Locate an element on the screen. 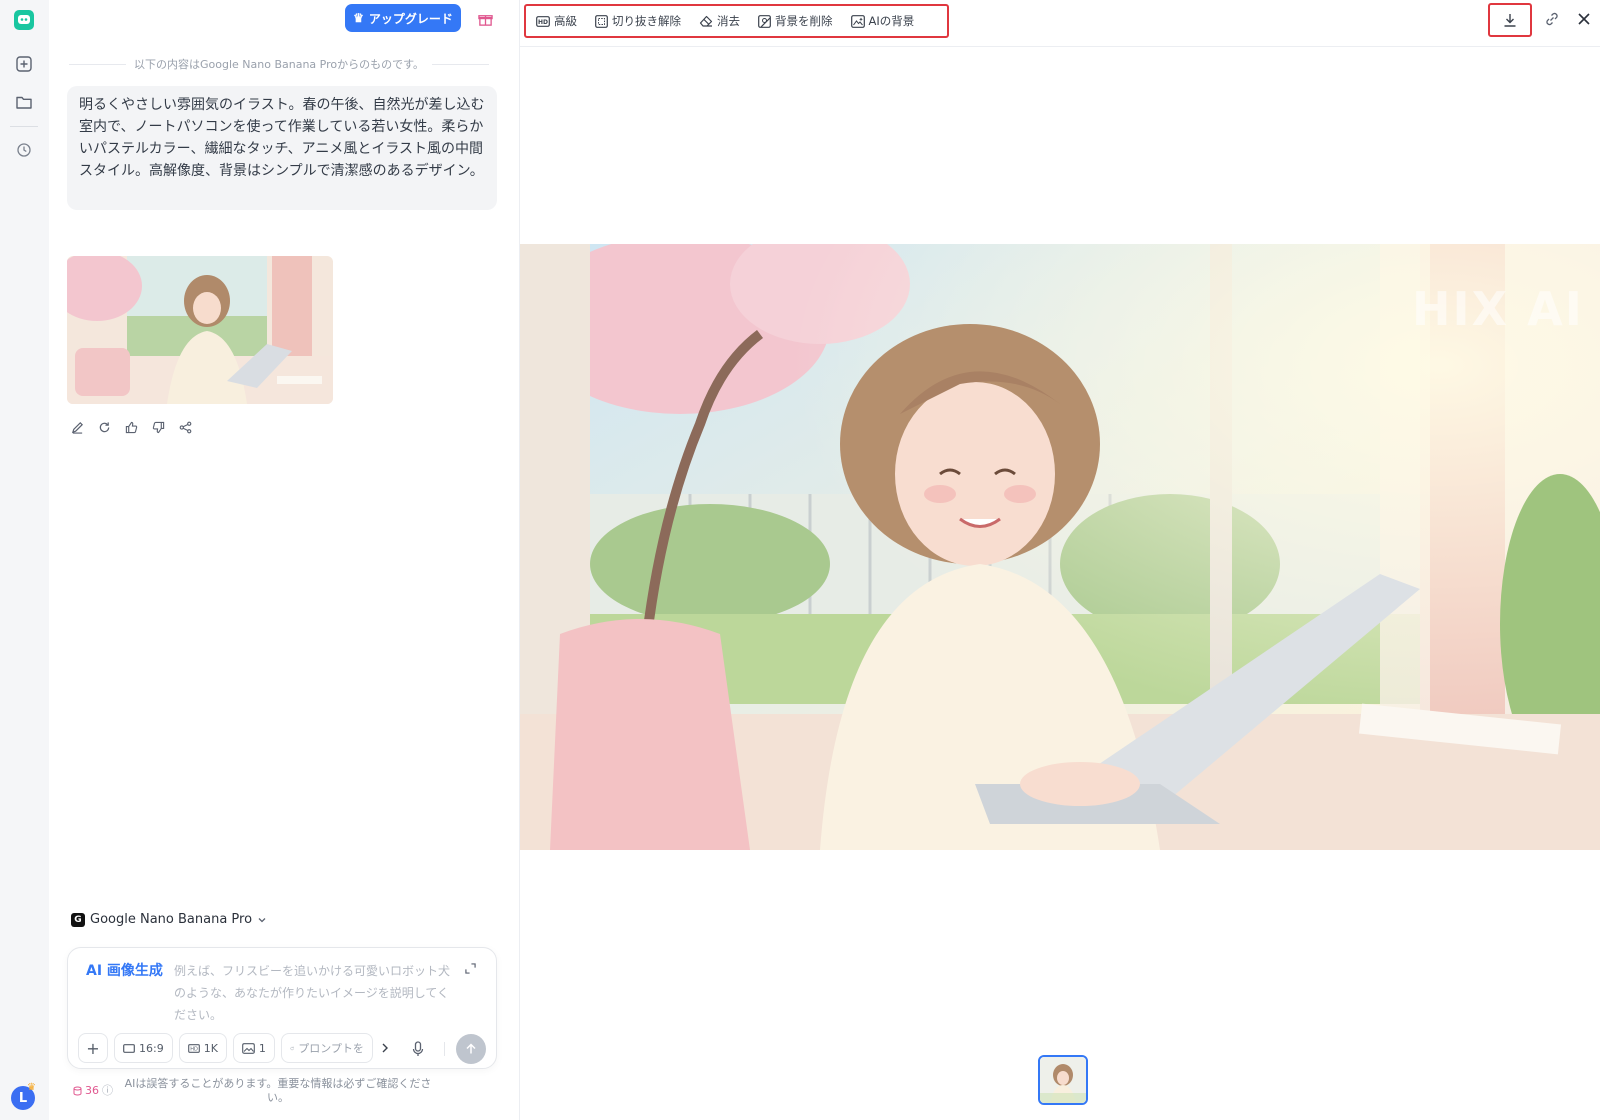 This screenshot has height=1120, width=1600. credits-count: 36 is located at coordinates (92, 1090).